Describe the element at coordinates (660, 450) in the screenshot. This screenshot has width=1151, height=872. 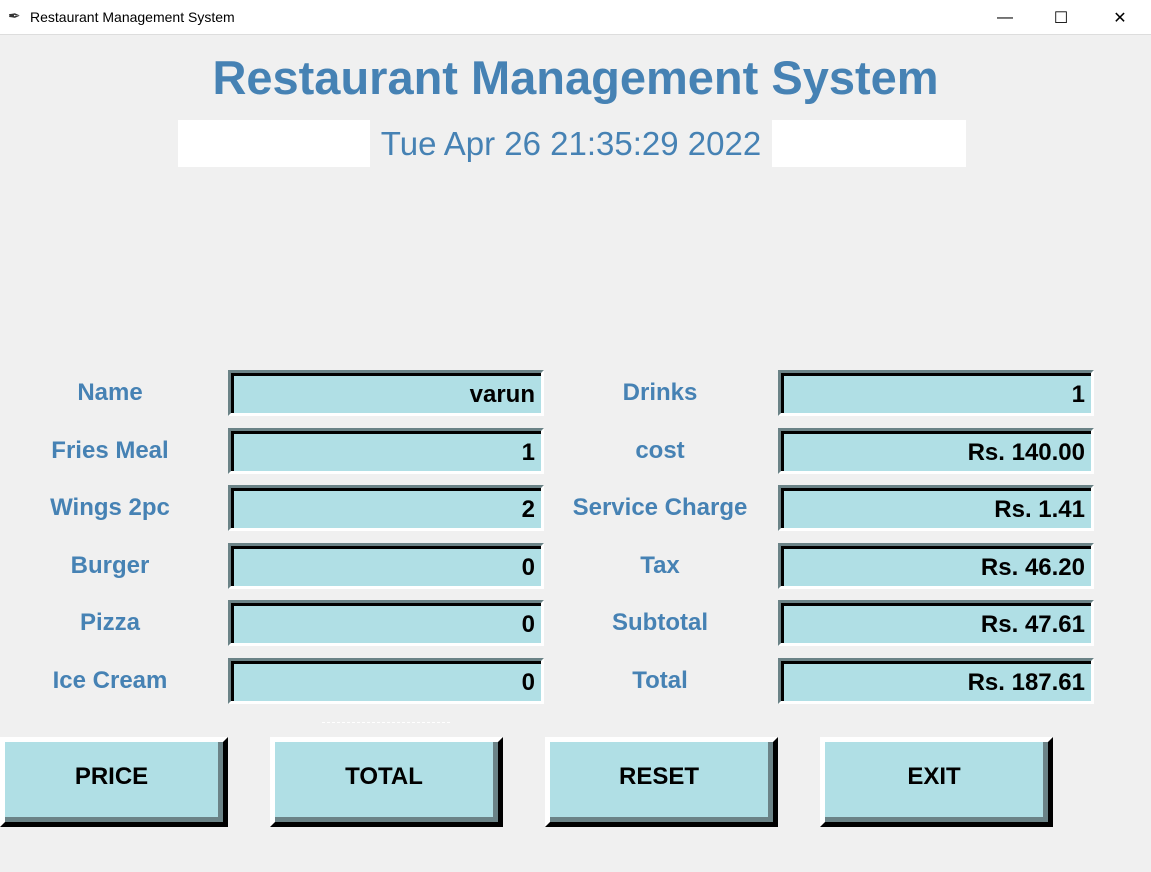
I see `cost-label: cost` at that location.